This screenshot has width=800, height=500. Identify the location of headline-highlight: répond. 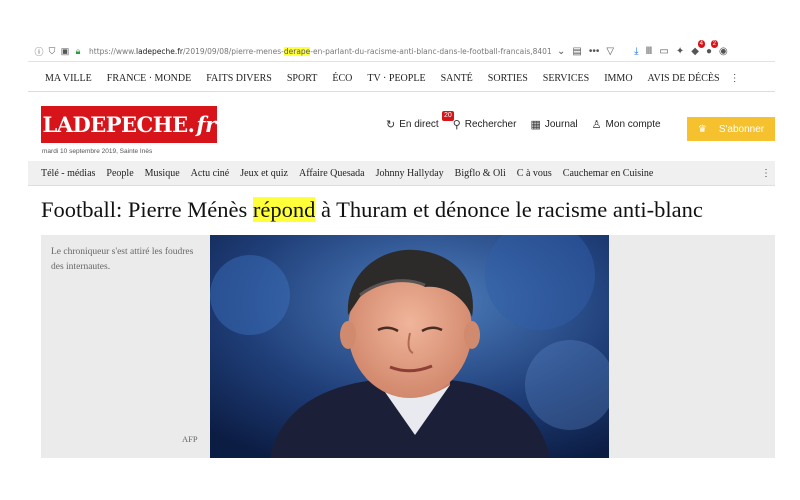
(284, 209).